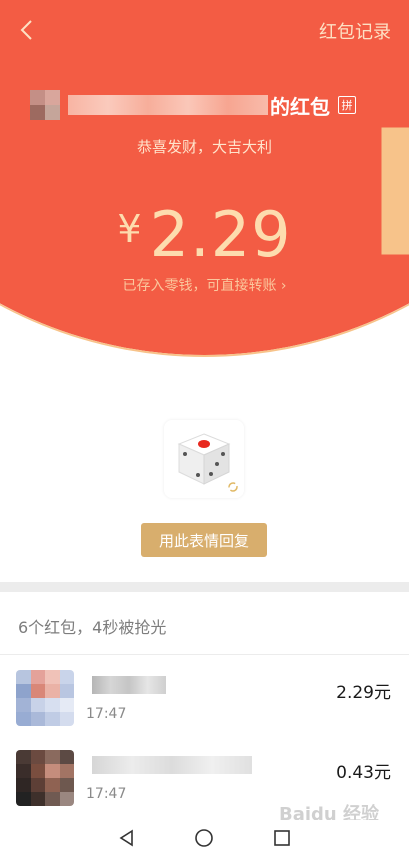 This screenshot has height=856, width=409. I want to click on list-item: 17:47 2.29元, so click(204, 702).